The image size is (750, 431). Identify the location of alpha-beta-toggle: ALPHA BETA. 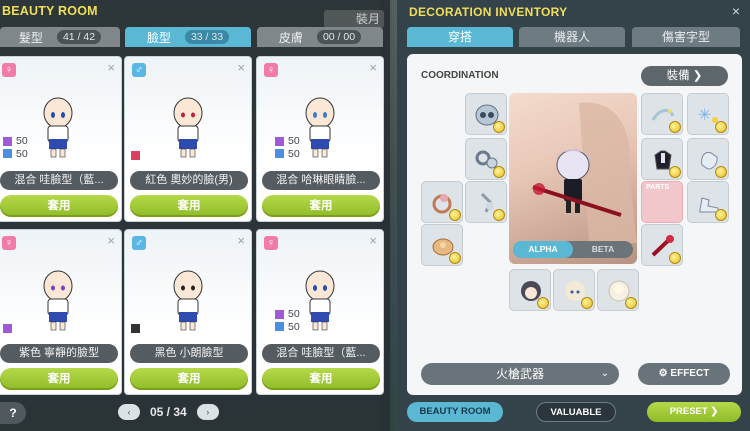
(573, 249).